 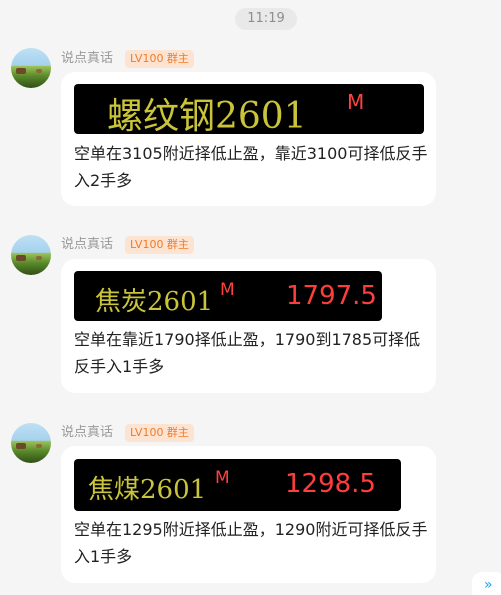 I want to click on quote-price: 1298.5, so click(x=330, y=484).